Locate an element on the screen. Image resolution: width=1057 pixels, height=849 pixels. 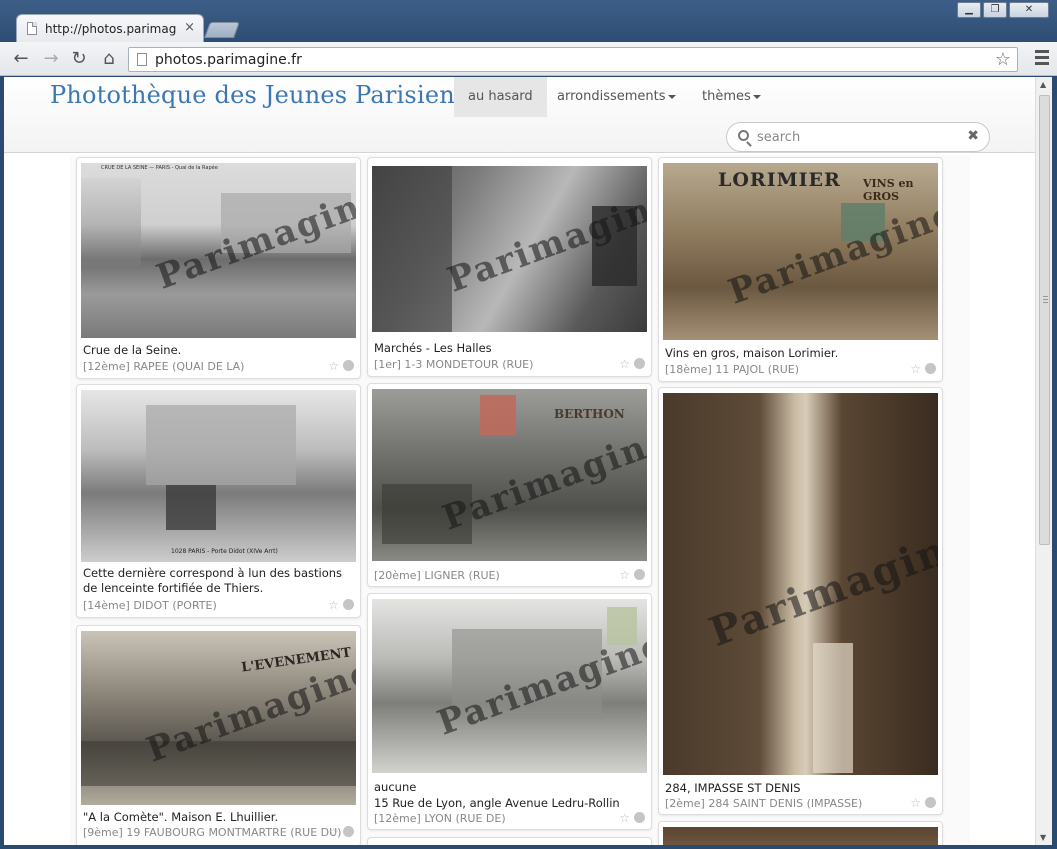
photo: 1028 PARIS - Porte Didot (XIVe Arrt) is located at coordinates (218, 476).